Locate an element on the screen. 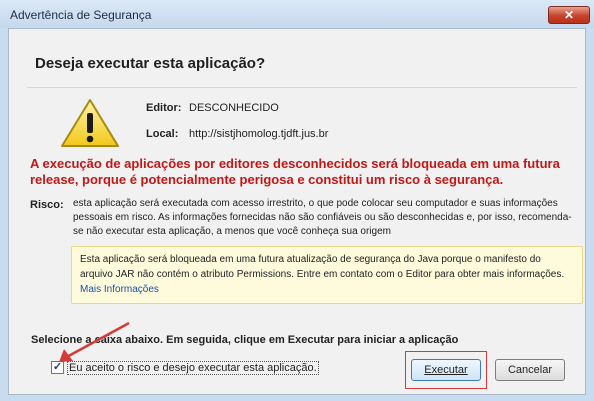  title-bar: Advertência de Segurança ✕ is located at coordinates (297, 14).